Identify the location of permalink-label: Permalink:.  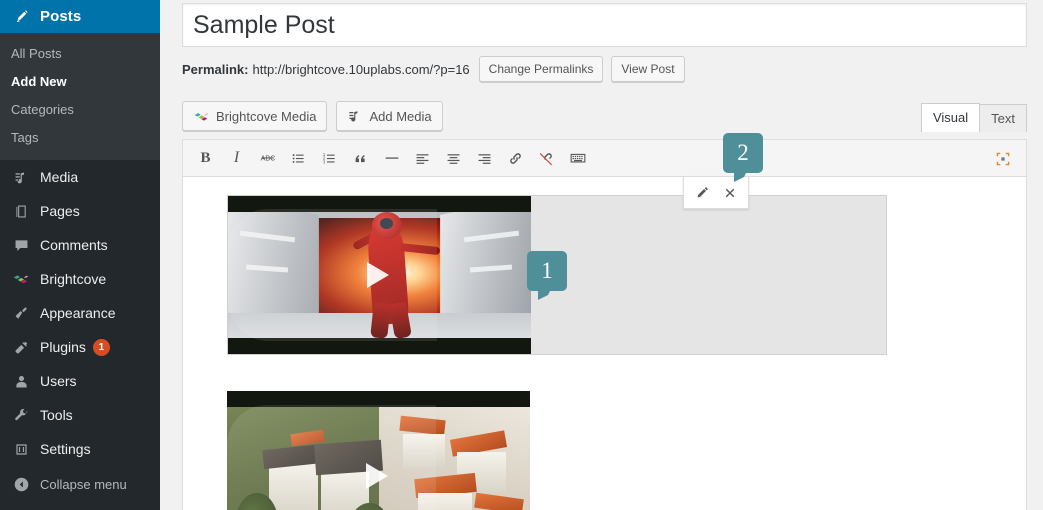
(215, 69).